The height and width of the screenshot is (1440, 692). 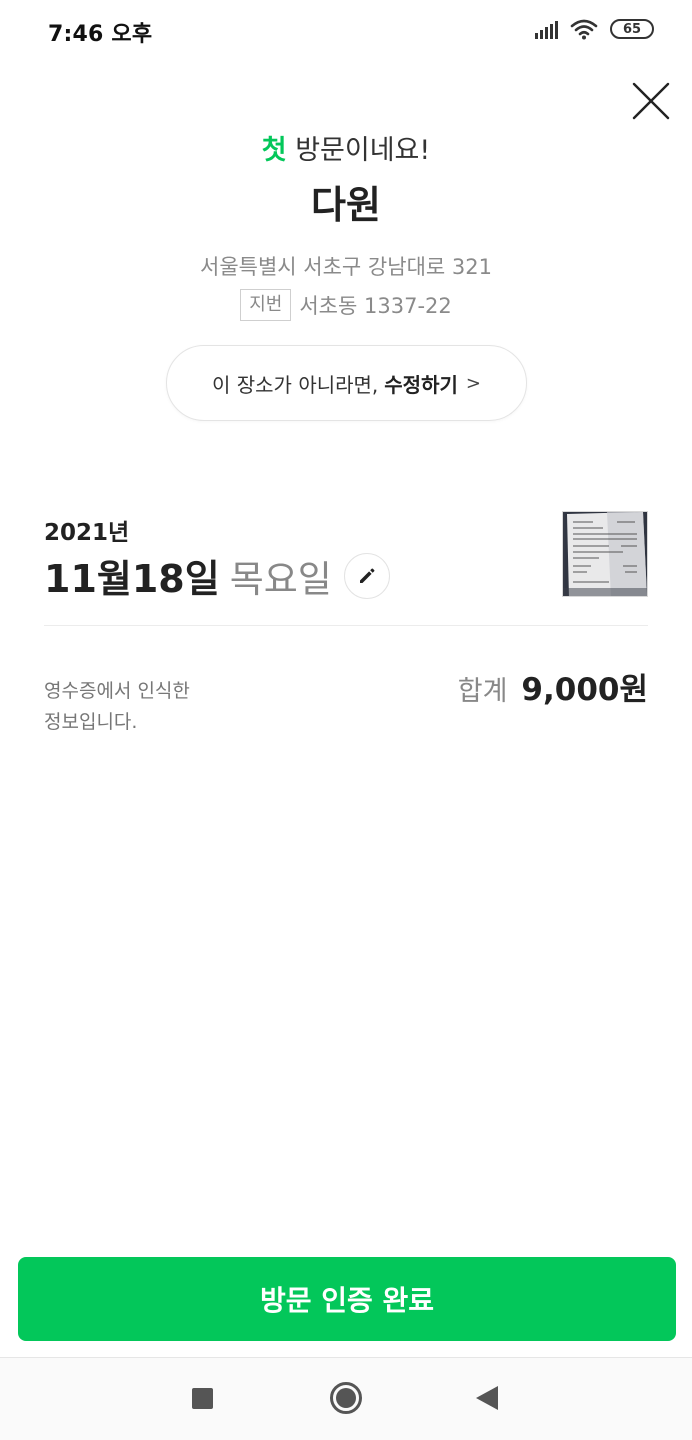 What do you see at coordinates (358, 150) in the screenshot?
I see `first-visit-text: 방문이네요!` at bounding box center [358, 150].